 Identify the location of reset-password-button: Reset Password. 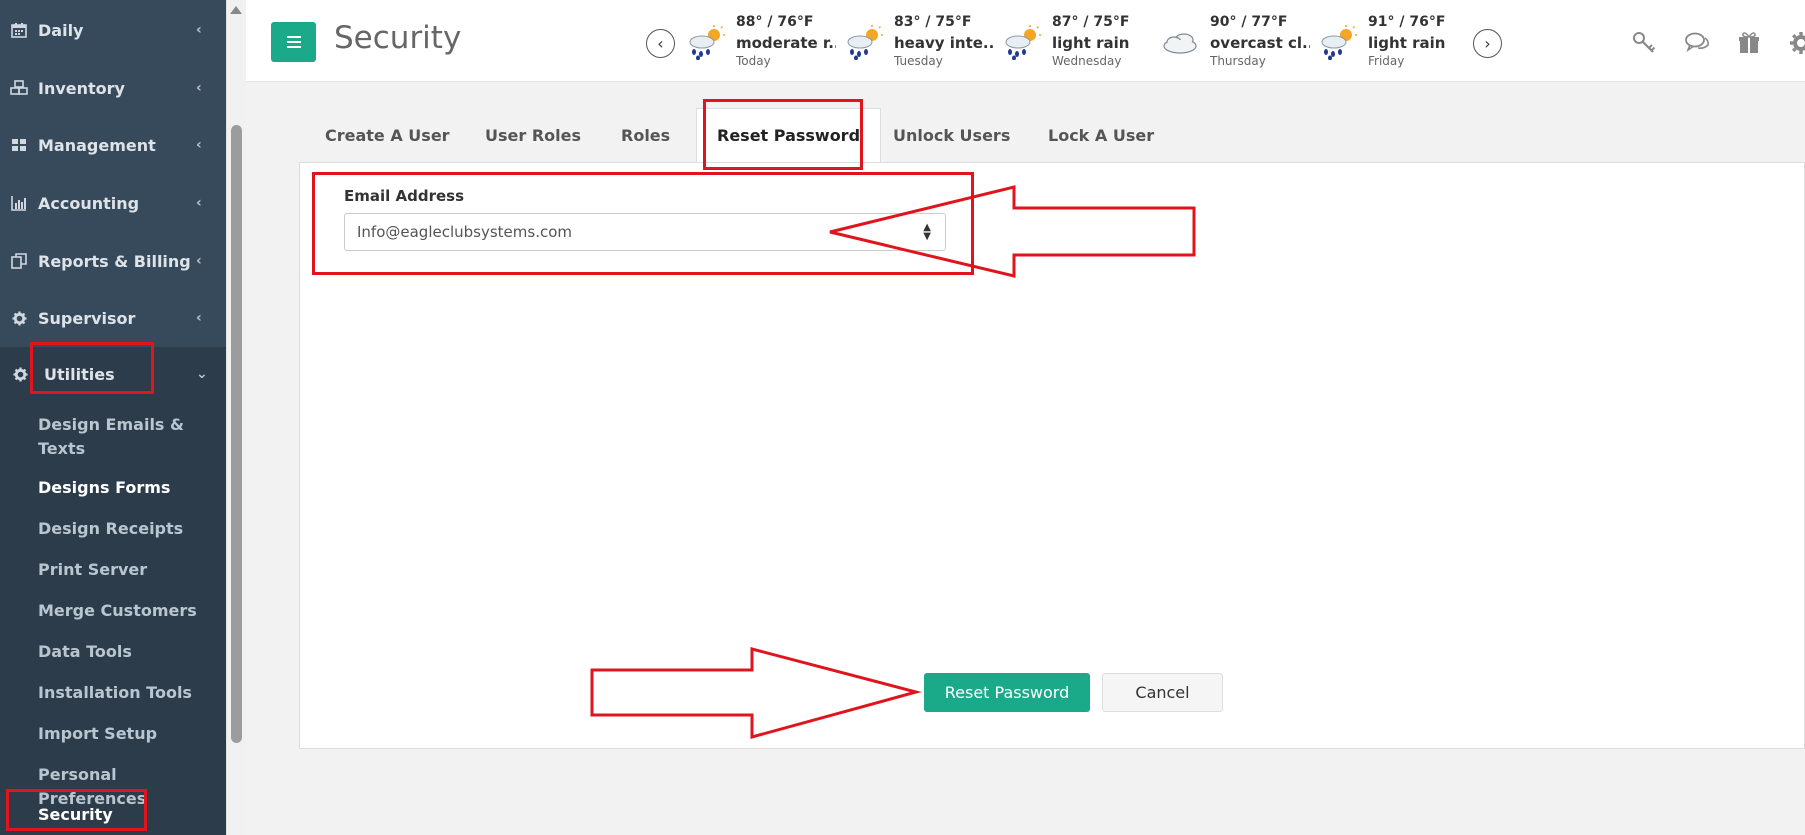
(1007, 692).